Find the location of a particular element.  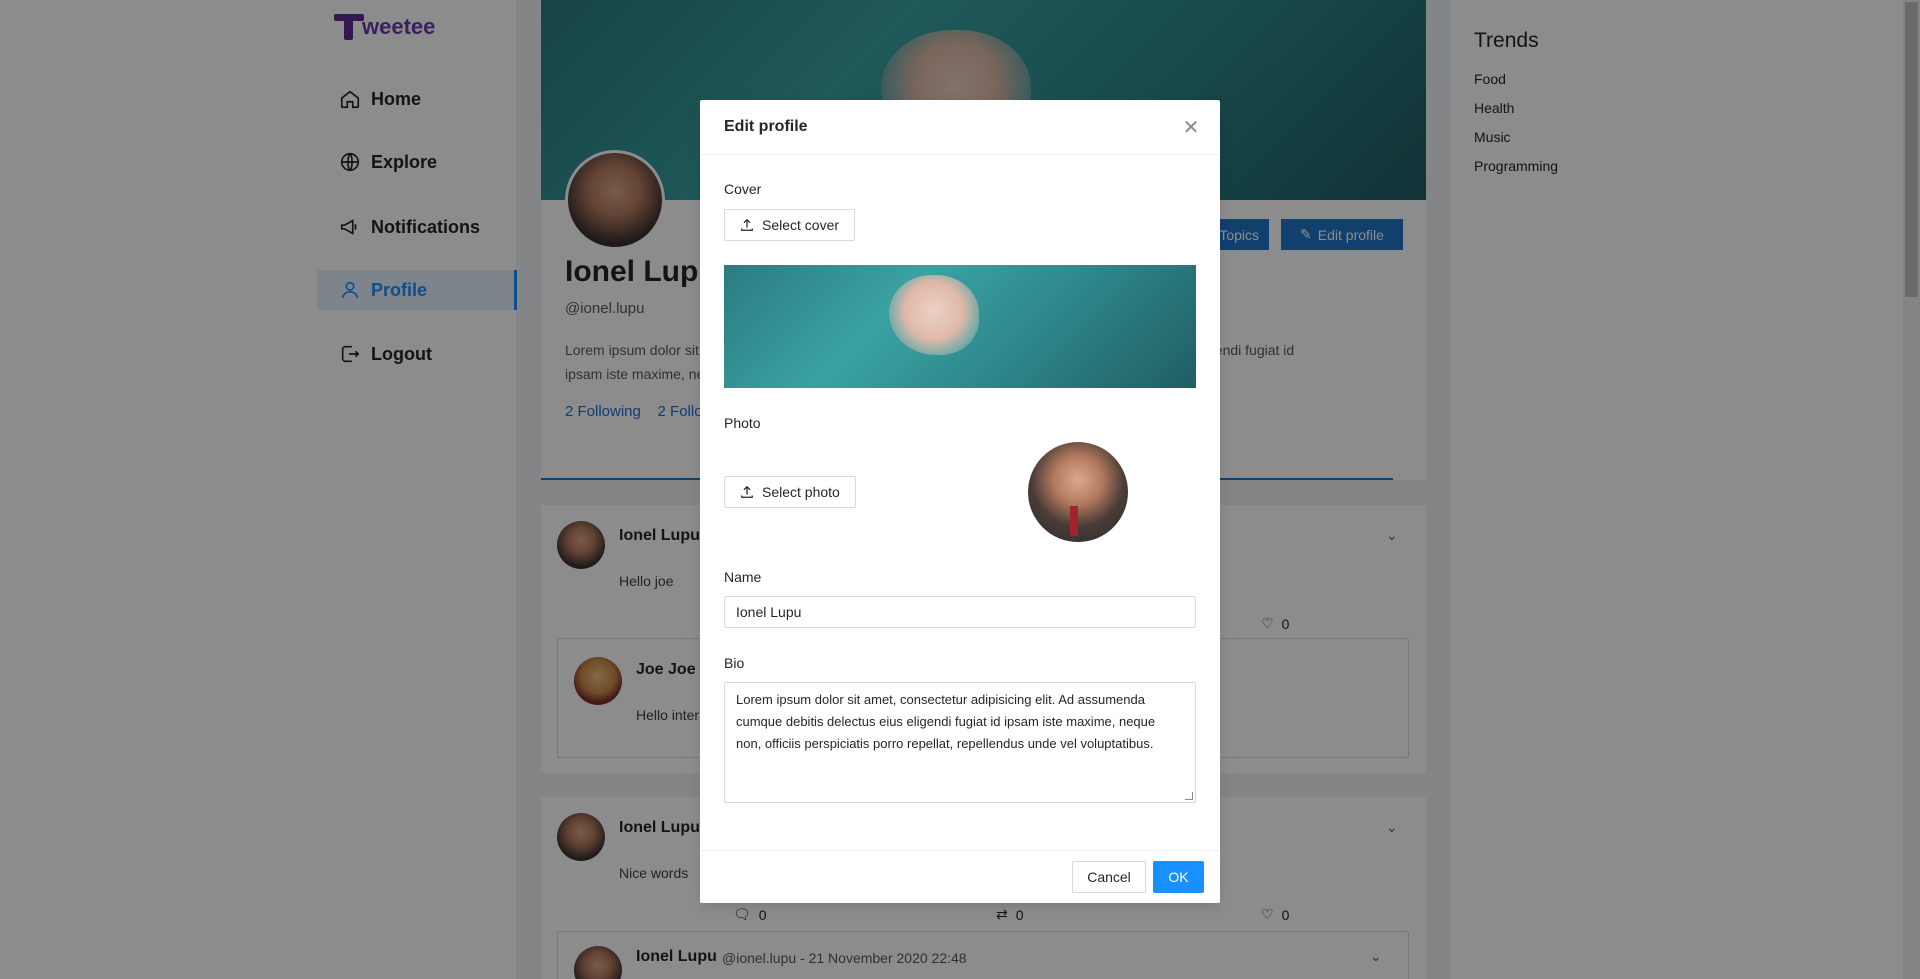

name-field: Ionel Lupu is located at coordinates (960, 612).